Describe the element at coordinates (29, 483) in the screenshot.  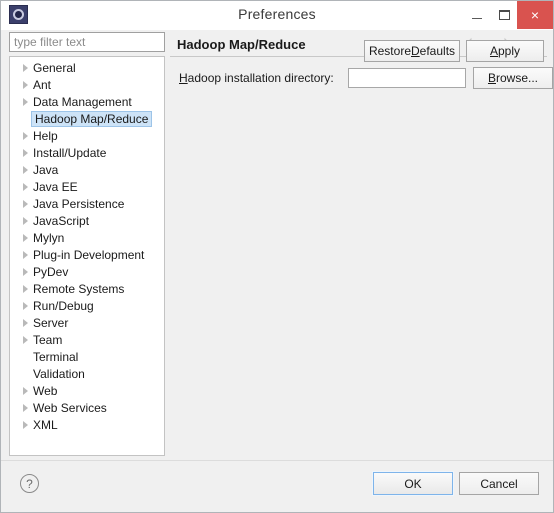
I see `help-icon: ?` at that location.